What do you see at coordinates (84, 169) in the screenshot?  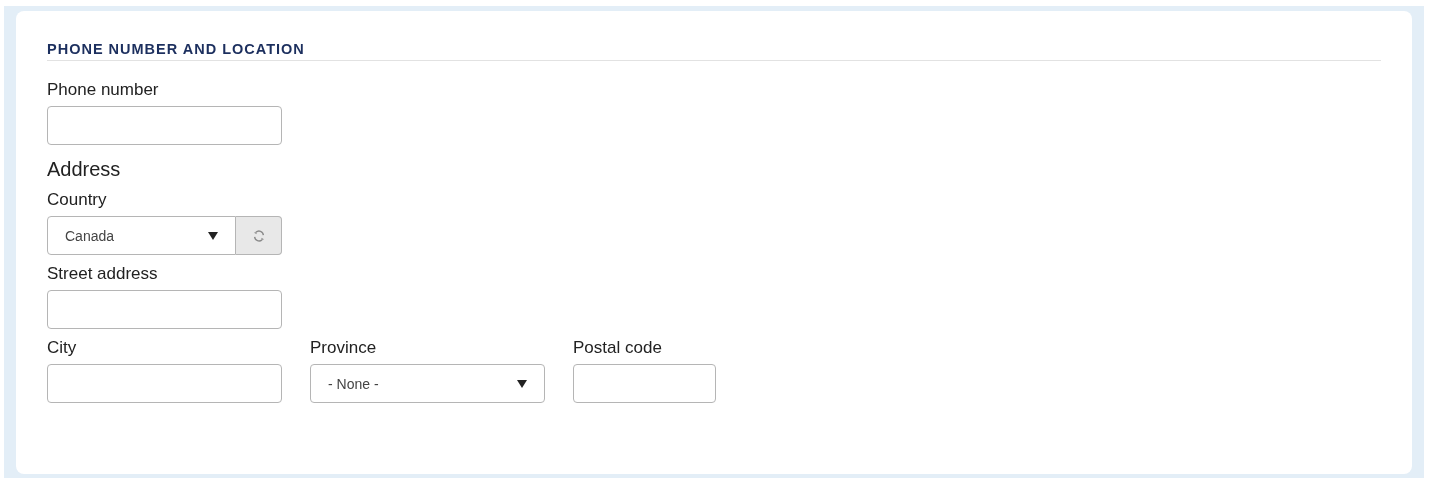 I see `group-heading: Address` at bounding box center [84, 169].